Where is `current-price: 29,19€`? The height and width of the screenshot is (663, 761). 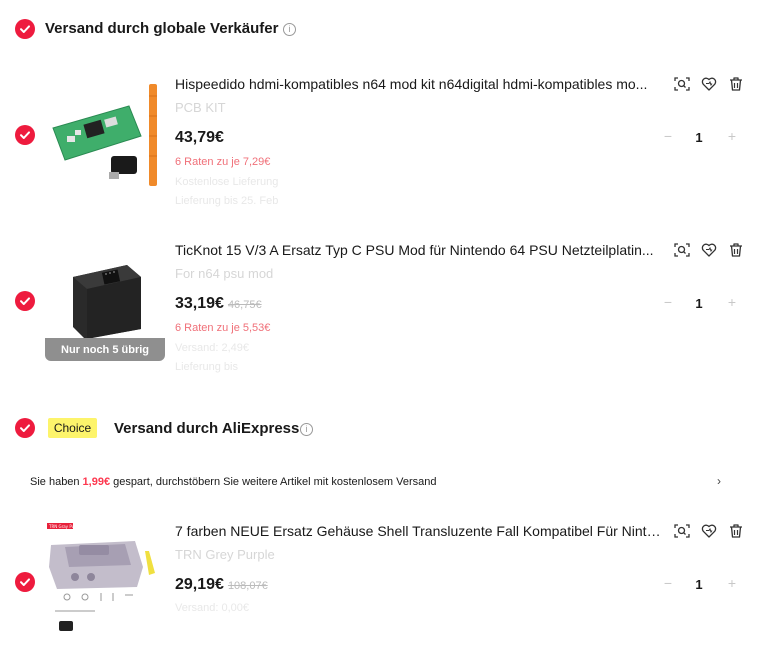 current-price: 29,19€ is located at coordinates (199, 584).